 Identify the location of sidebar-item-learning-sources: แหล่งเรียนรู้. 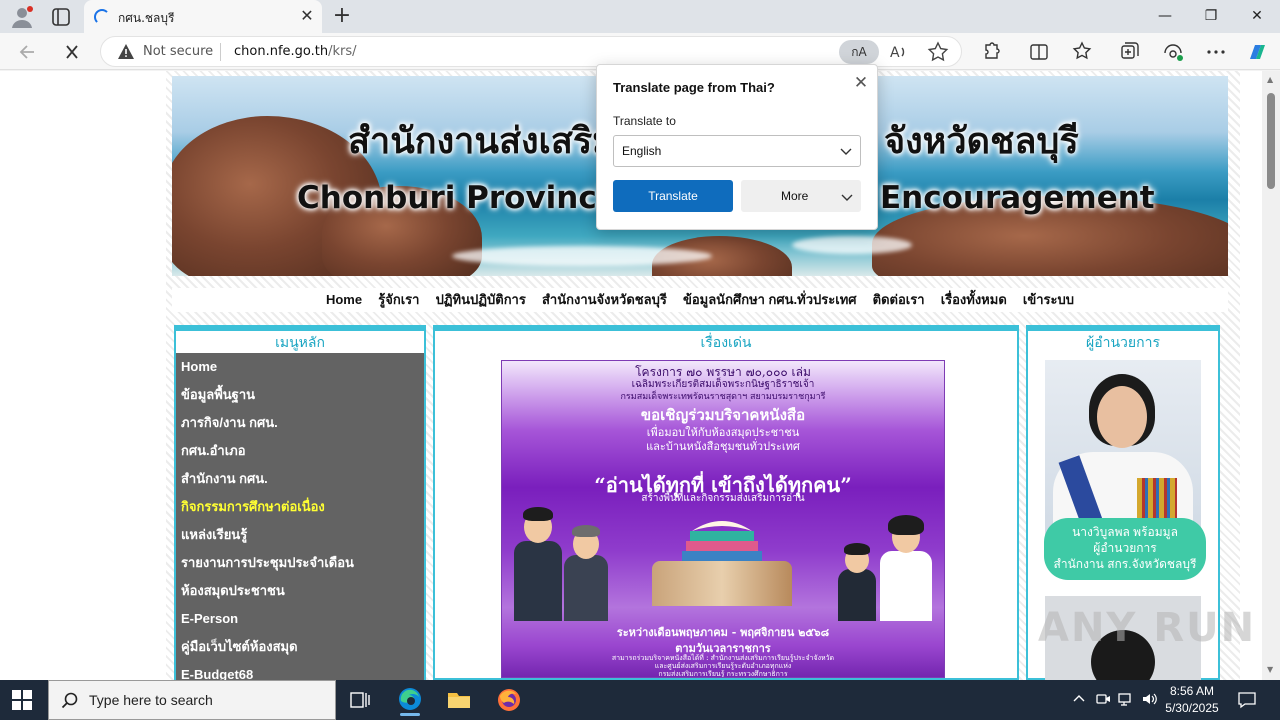
(300, 535).